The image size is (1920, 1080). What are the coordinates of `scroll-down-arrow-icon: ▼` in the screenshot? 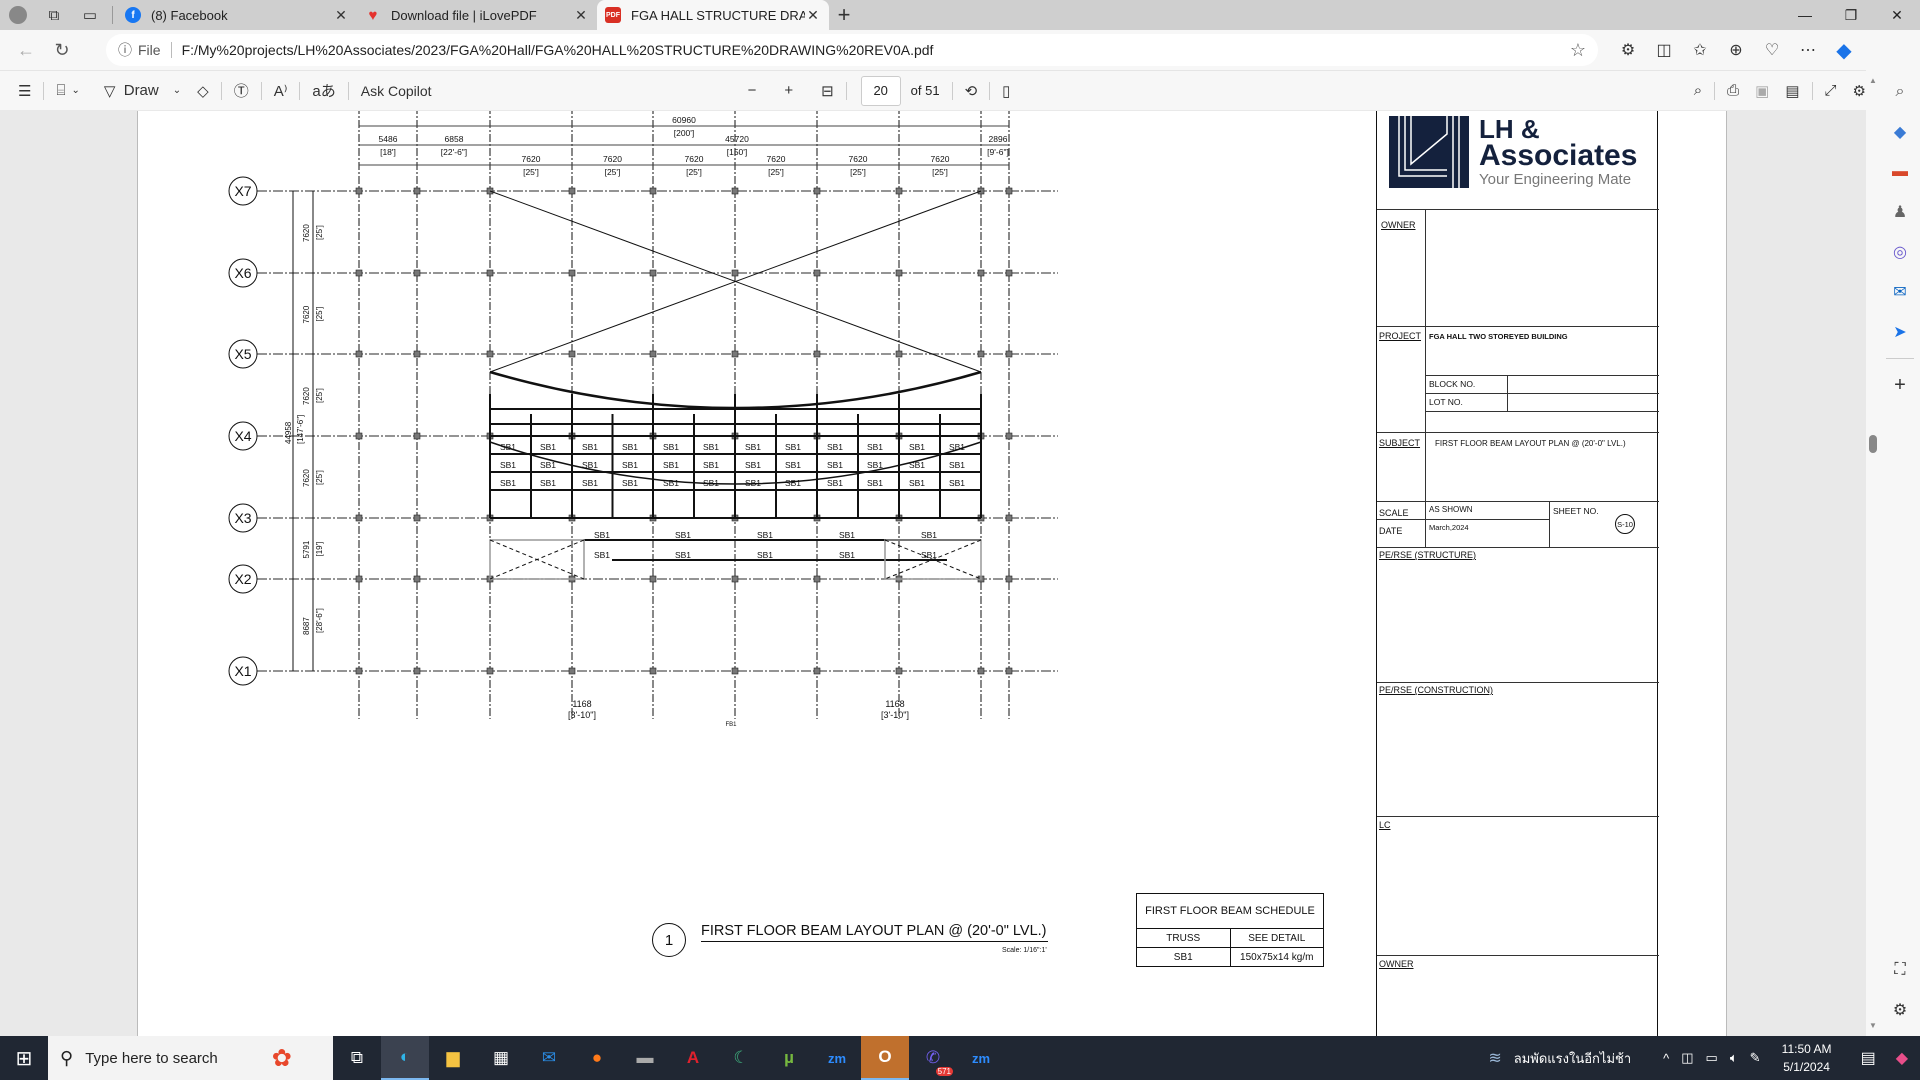 It's located at (1873, 1025).